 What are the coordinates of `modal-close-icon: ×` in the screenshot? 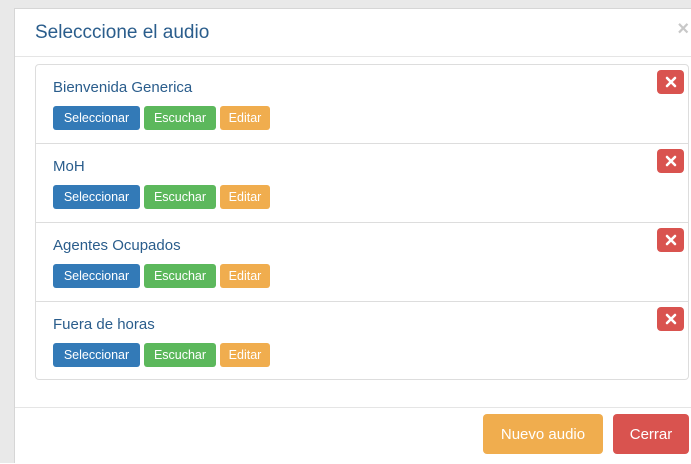 It's located at (683, 29).